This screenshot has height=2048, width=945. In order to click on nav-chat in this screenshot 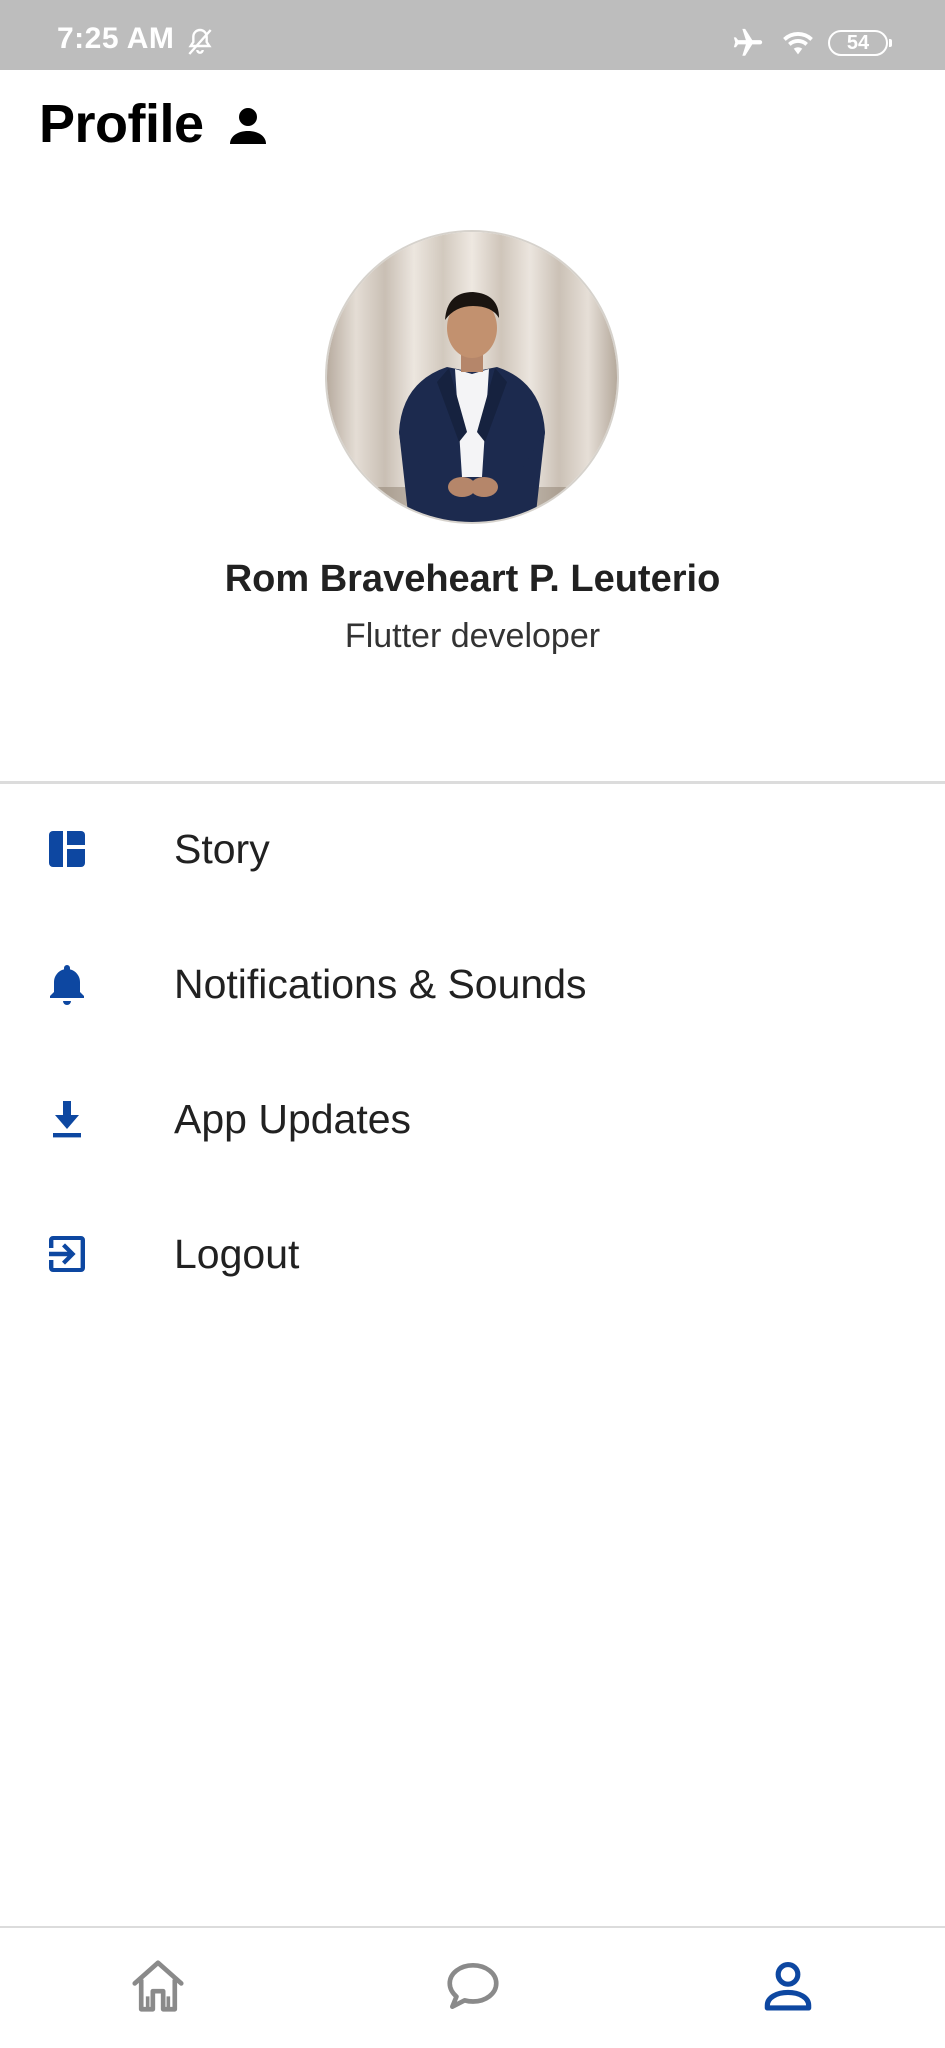, I will do `click(472, 1988)`.